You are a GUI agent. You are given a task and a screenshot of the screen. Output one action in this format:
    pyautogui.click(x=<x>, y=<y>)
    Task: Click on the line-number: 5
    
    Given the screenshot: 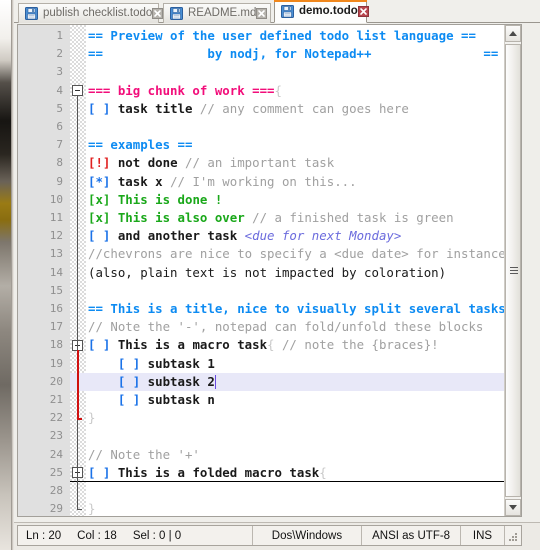 What is the action you would take?
    pyautogui.click(x=59, y=108)
    